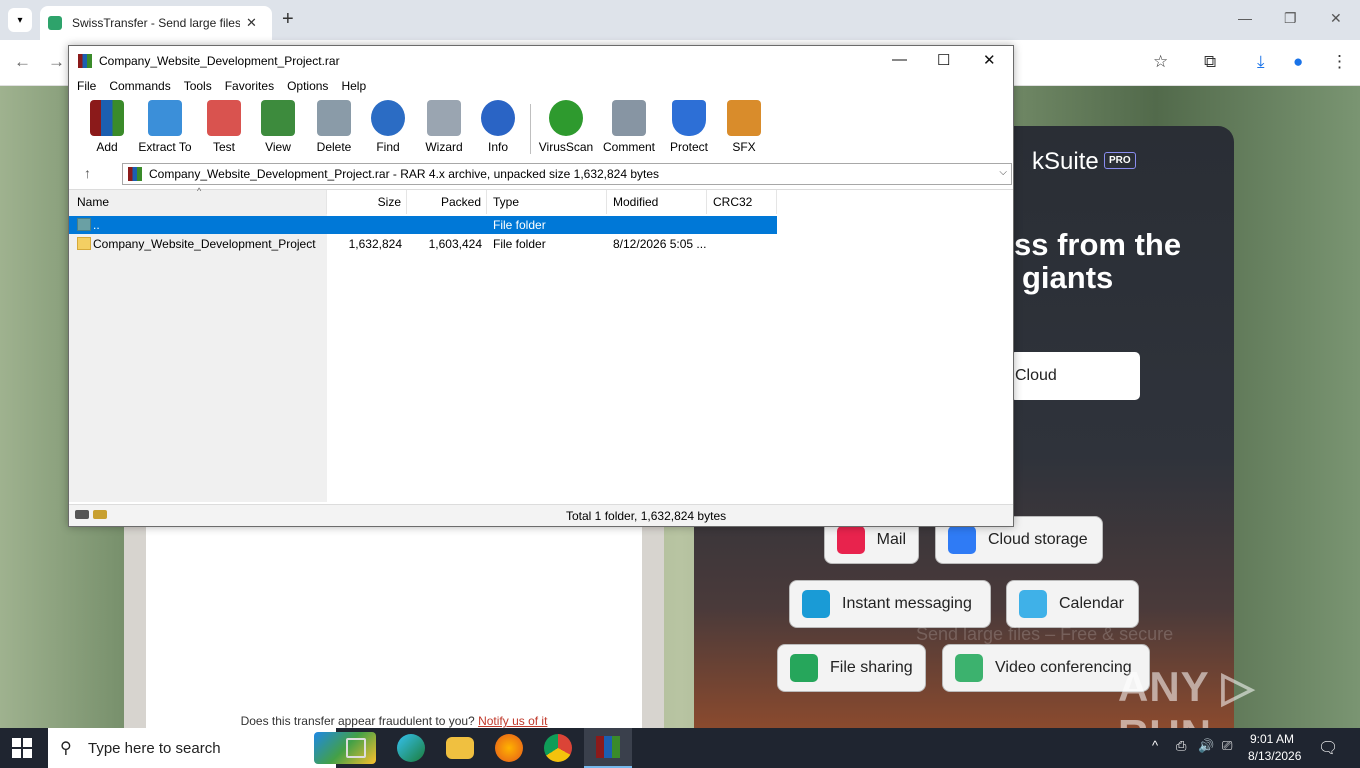  I want to click on toolbar-label: Info, so click(497, 147).